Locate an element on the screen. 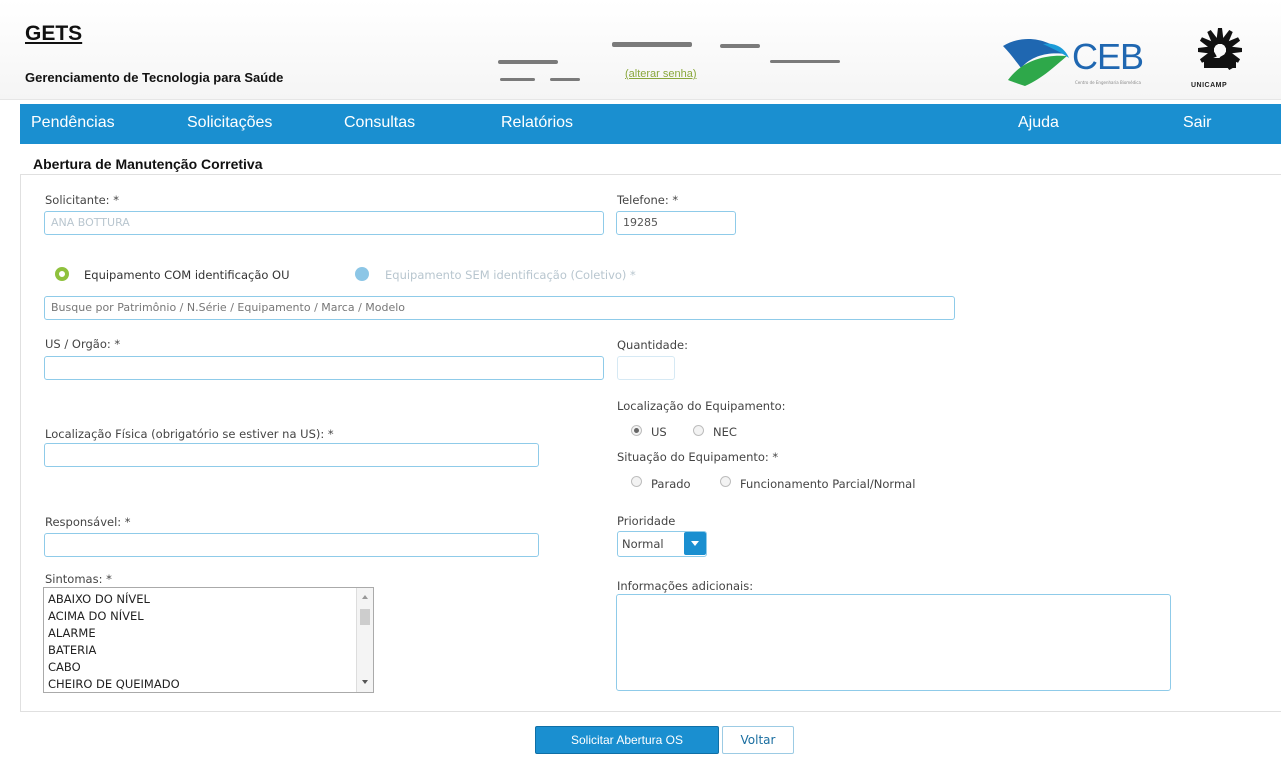 The height and width of the screenshot is (759, 1281). loc-us-label: US is located at coordinates (659, 432).